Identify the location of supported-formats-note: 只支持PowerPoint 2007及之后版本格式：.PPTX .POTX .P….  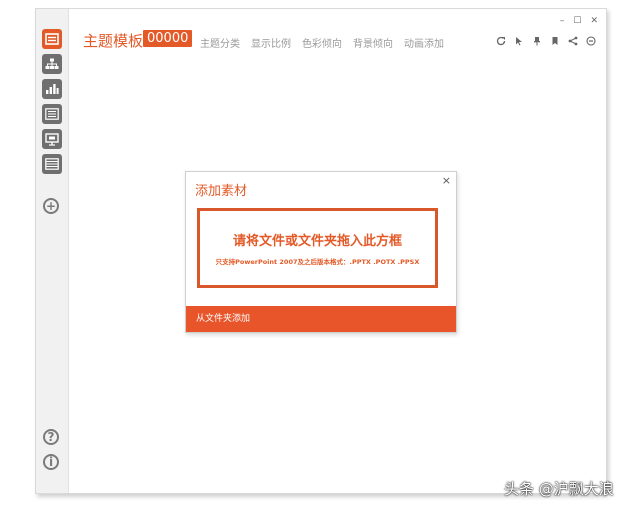
(317, 262).